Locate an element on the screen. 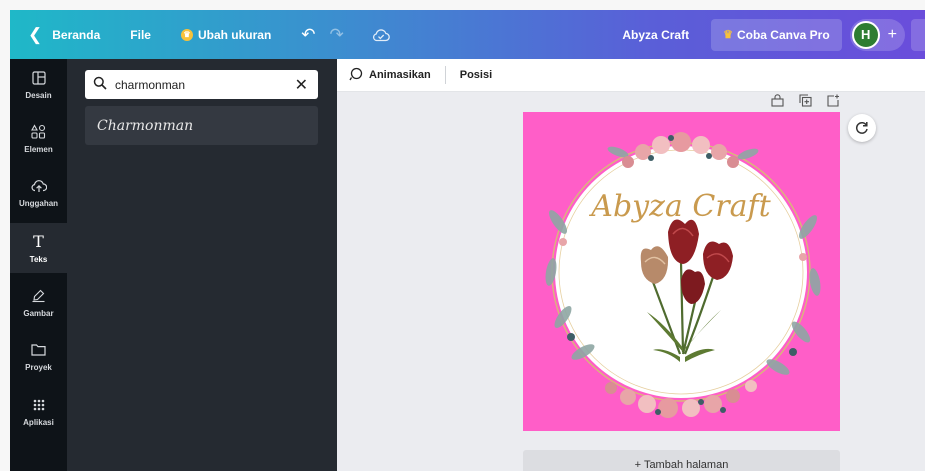  rail-item-elemen: Elemen is located at coordinates (38, 138).